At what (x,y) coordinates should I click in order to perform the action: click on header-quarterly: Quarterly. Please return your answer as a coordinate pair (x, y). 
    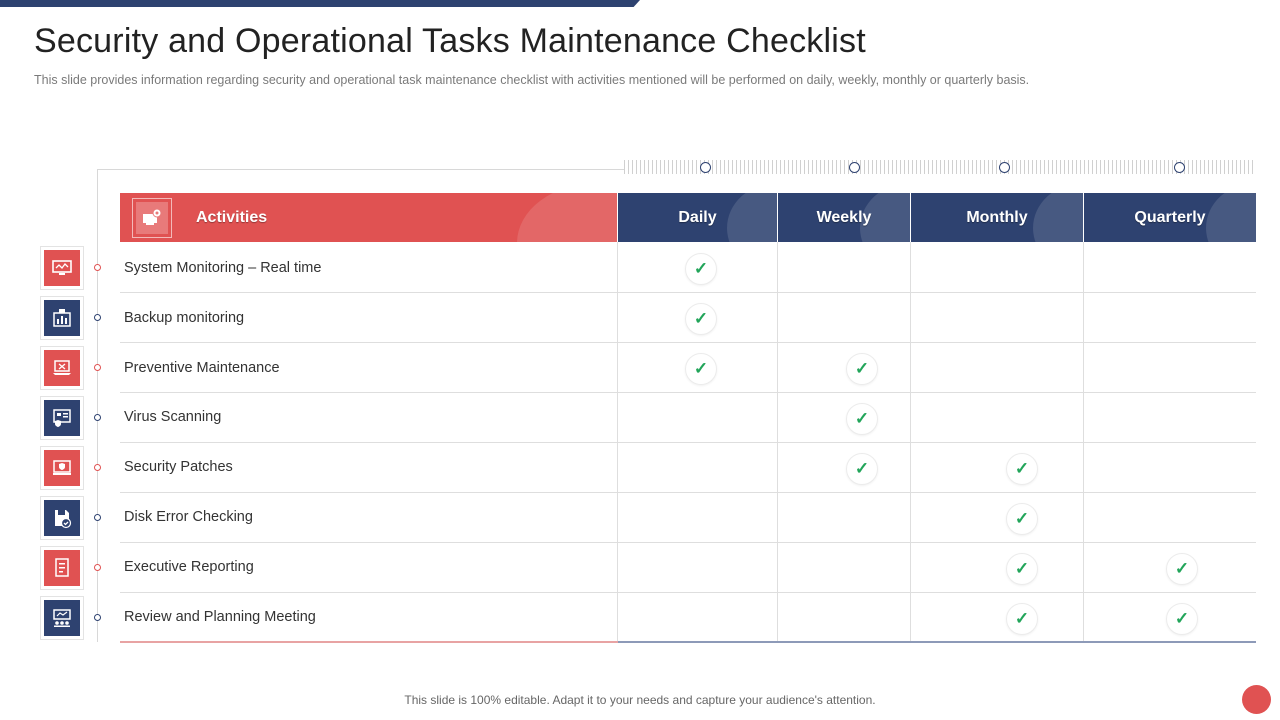
    Looking at the image, I should click on (1170, 217).